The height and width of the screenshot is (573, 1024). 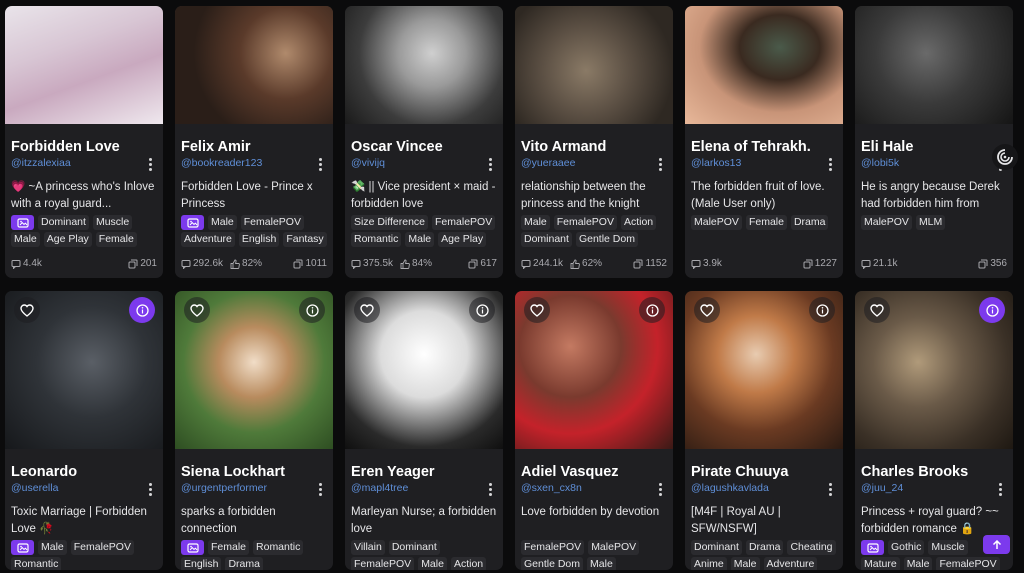 What do you see at coordinates (764, 163) in the screenshot?
I see `creator-handle: @larkos13` at bounding box center [764, 163].